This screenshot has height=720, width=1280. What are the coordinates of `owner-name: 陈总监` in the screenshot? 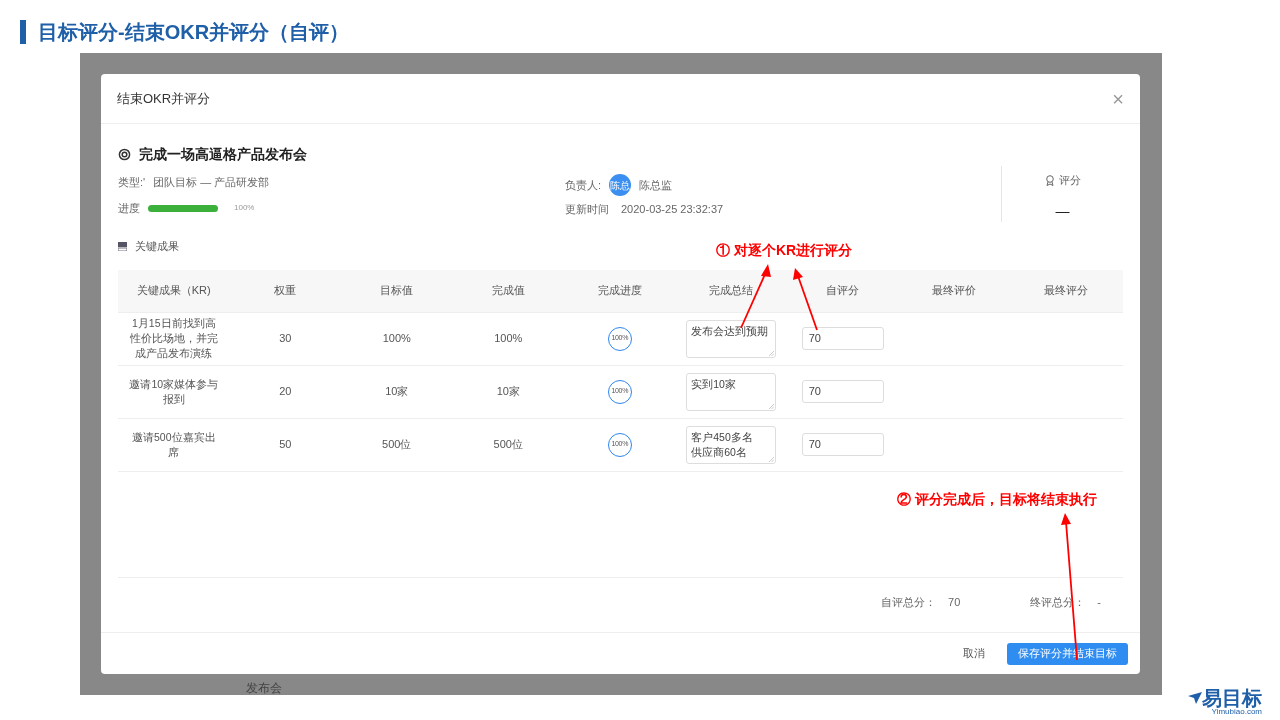 It's located at (656, 185).